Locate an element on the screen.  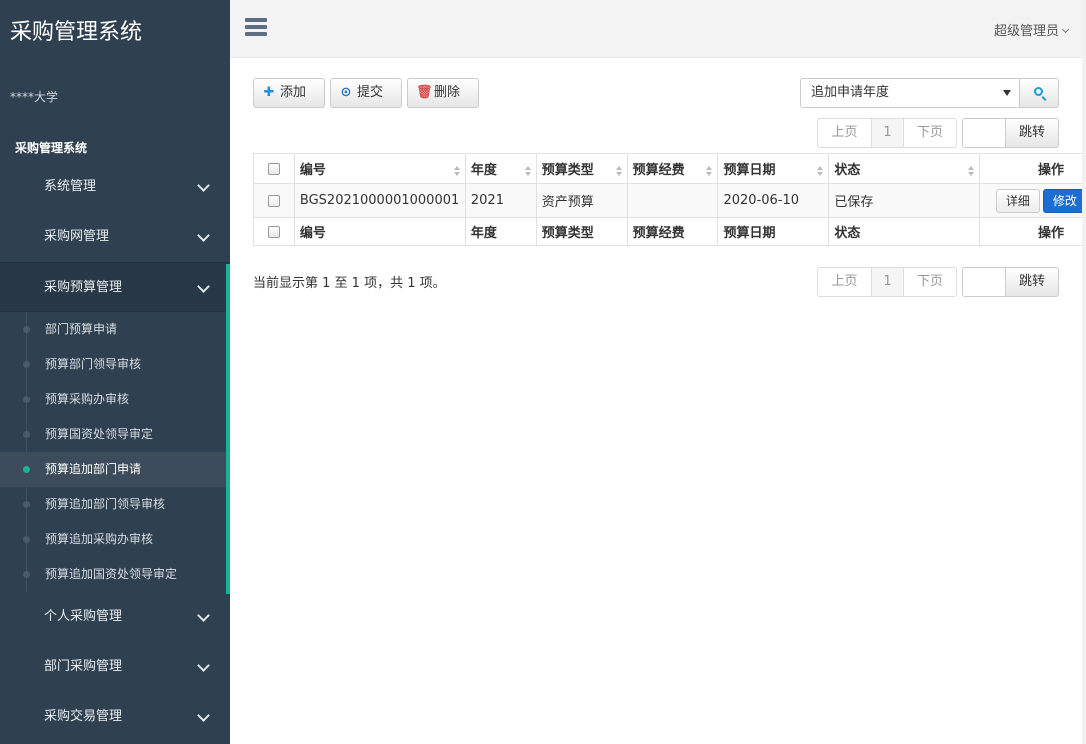
submenu-item-active: 预算追加部门申请 is located at coordinates (115, 469).